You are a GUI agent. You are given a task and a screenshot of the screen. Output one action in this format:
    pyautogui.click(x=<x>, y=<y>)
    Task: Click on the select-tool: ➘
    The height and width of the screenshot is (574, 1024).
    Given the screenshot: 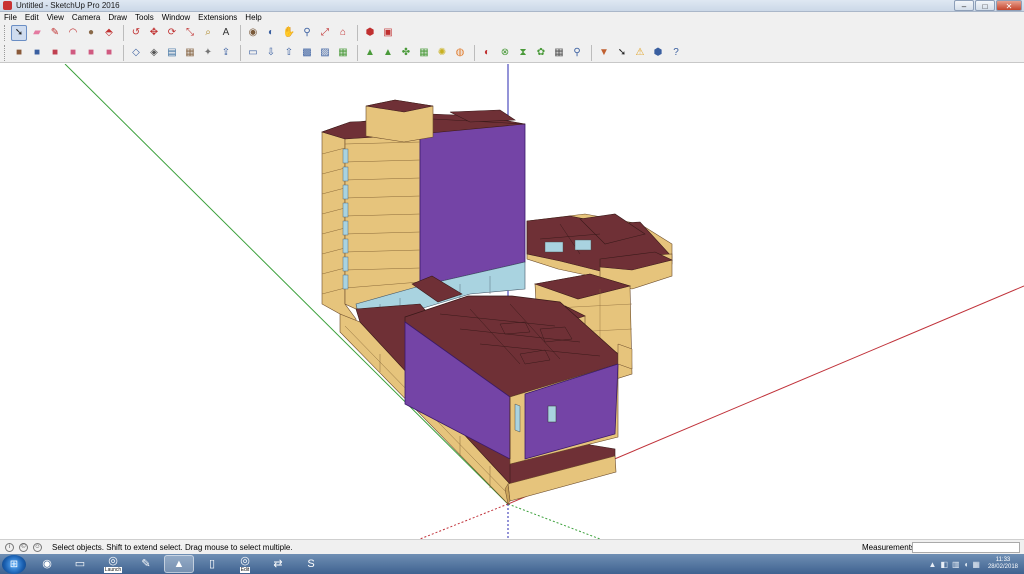 What is the action you would take?
    pyautogui.click(x=19, y=33)
    